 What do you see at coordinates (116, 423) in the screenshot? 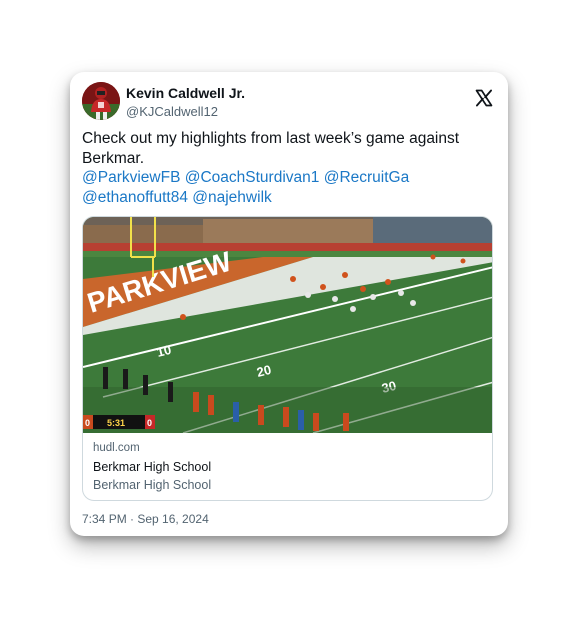
I see `game-clock: 5:31` at bounding box center [116, 423].